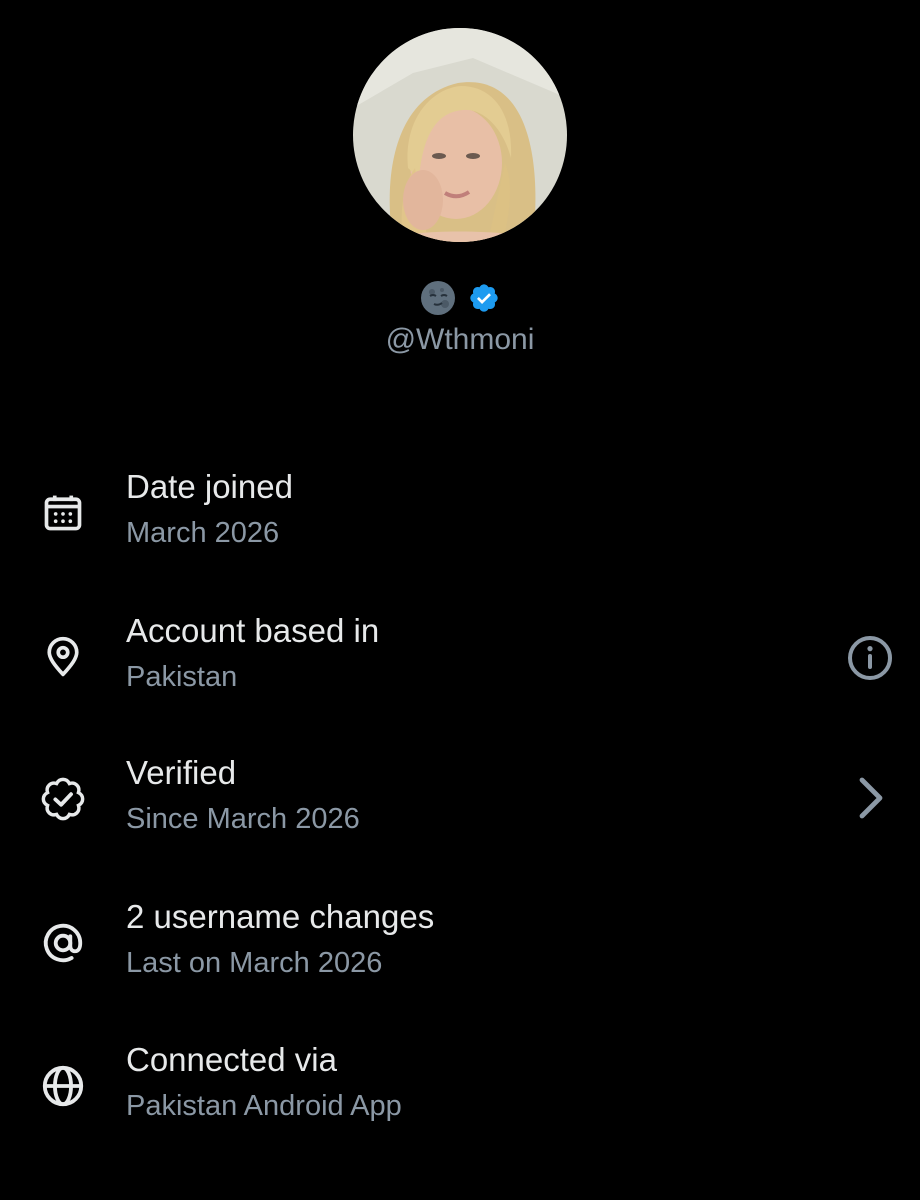 The height and width of the screenshot is (1200, 920). What do you see at coordinates (254, 963) in the screenshot?
I see `about-item-subtitle: Last on March 2026` at bounding box center [254, 963].